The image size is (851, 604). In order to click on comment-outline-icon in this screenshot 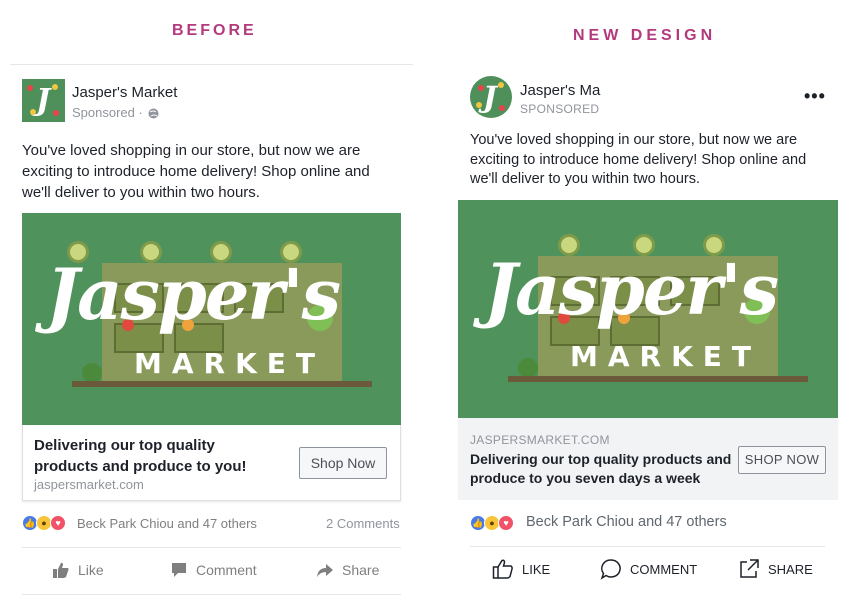, I will do `click(611, 569)`.